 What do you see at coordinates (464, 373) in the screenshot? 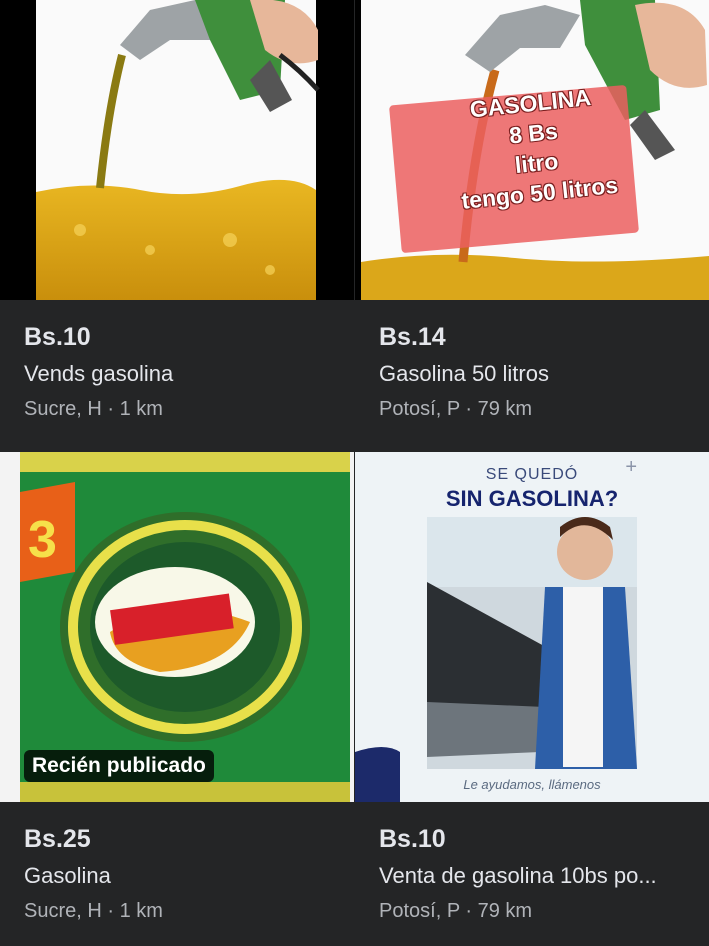
I see `listing-title: Gasolina 50 litros` at bounding box center [464, 373].